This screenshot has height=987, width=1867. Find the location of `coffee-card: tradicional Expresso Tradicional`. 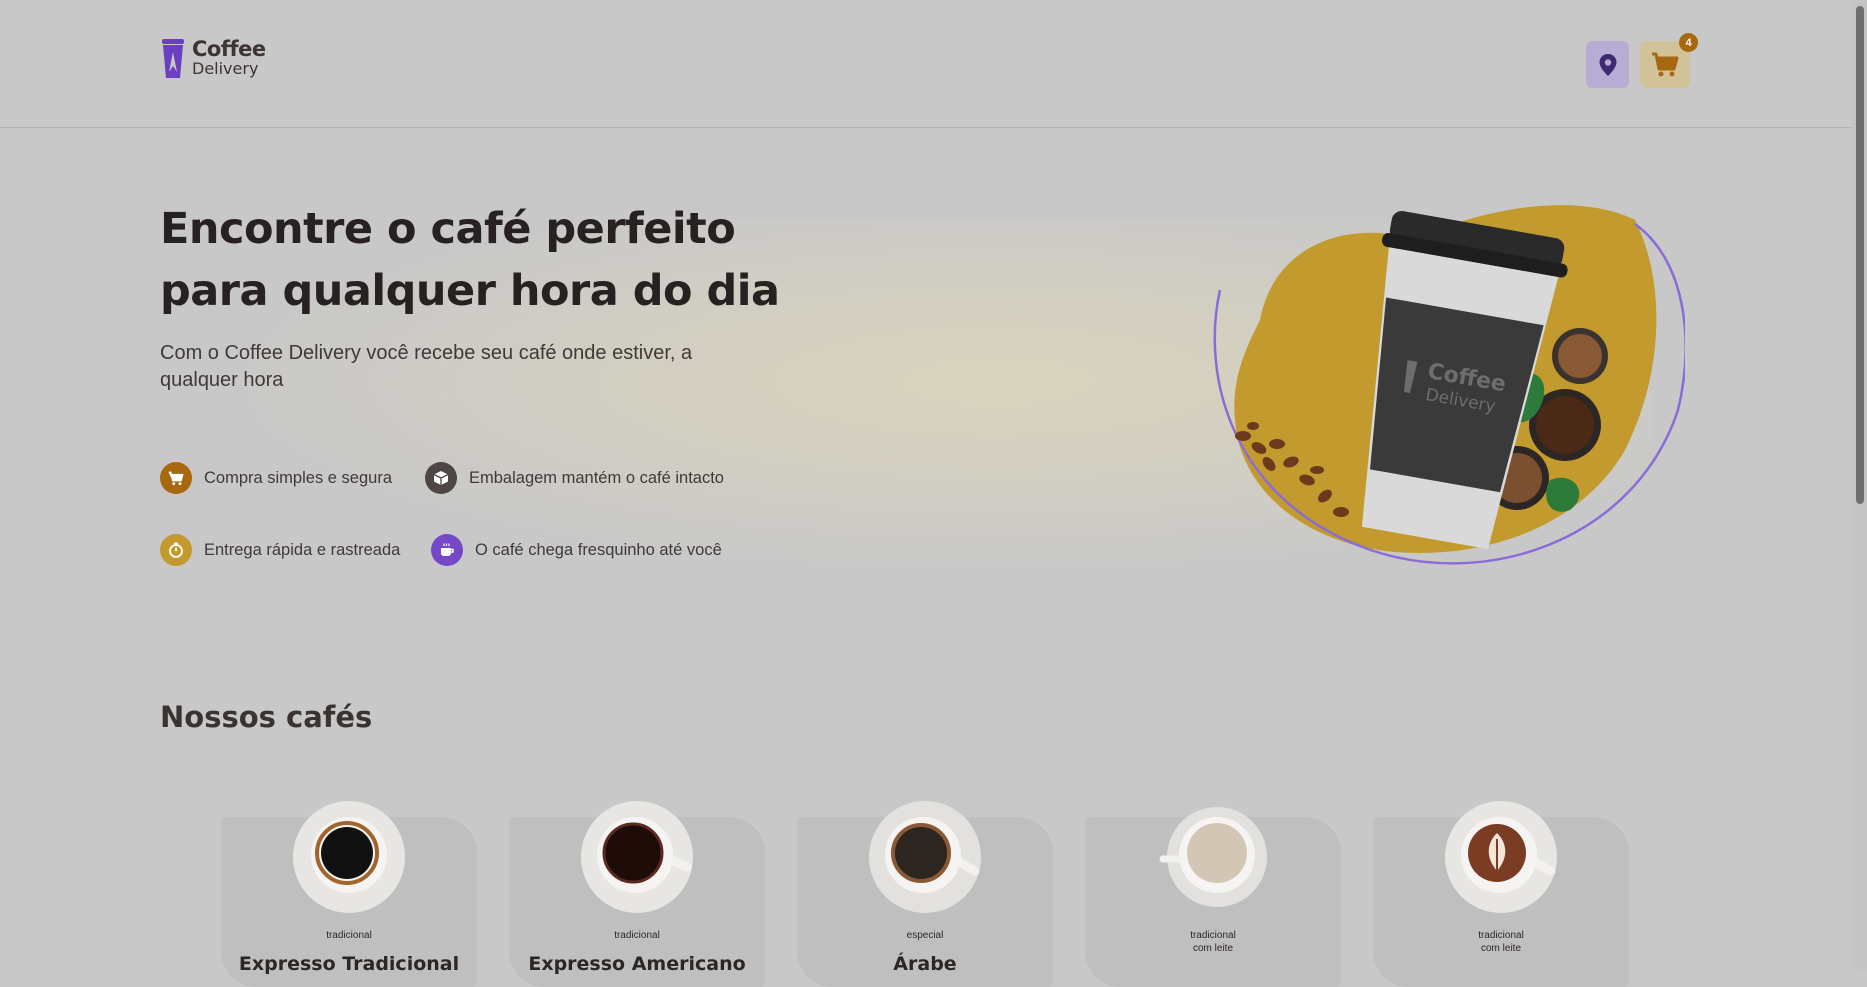

coffee-card: tradicional Expresso Tradicional is located at coordinates (349, 894).